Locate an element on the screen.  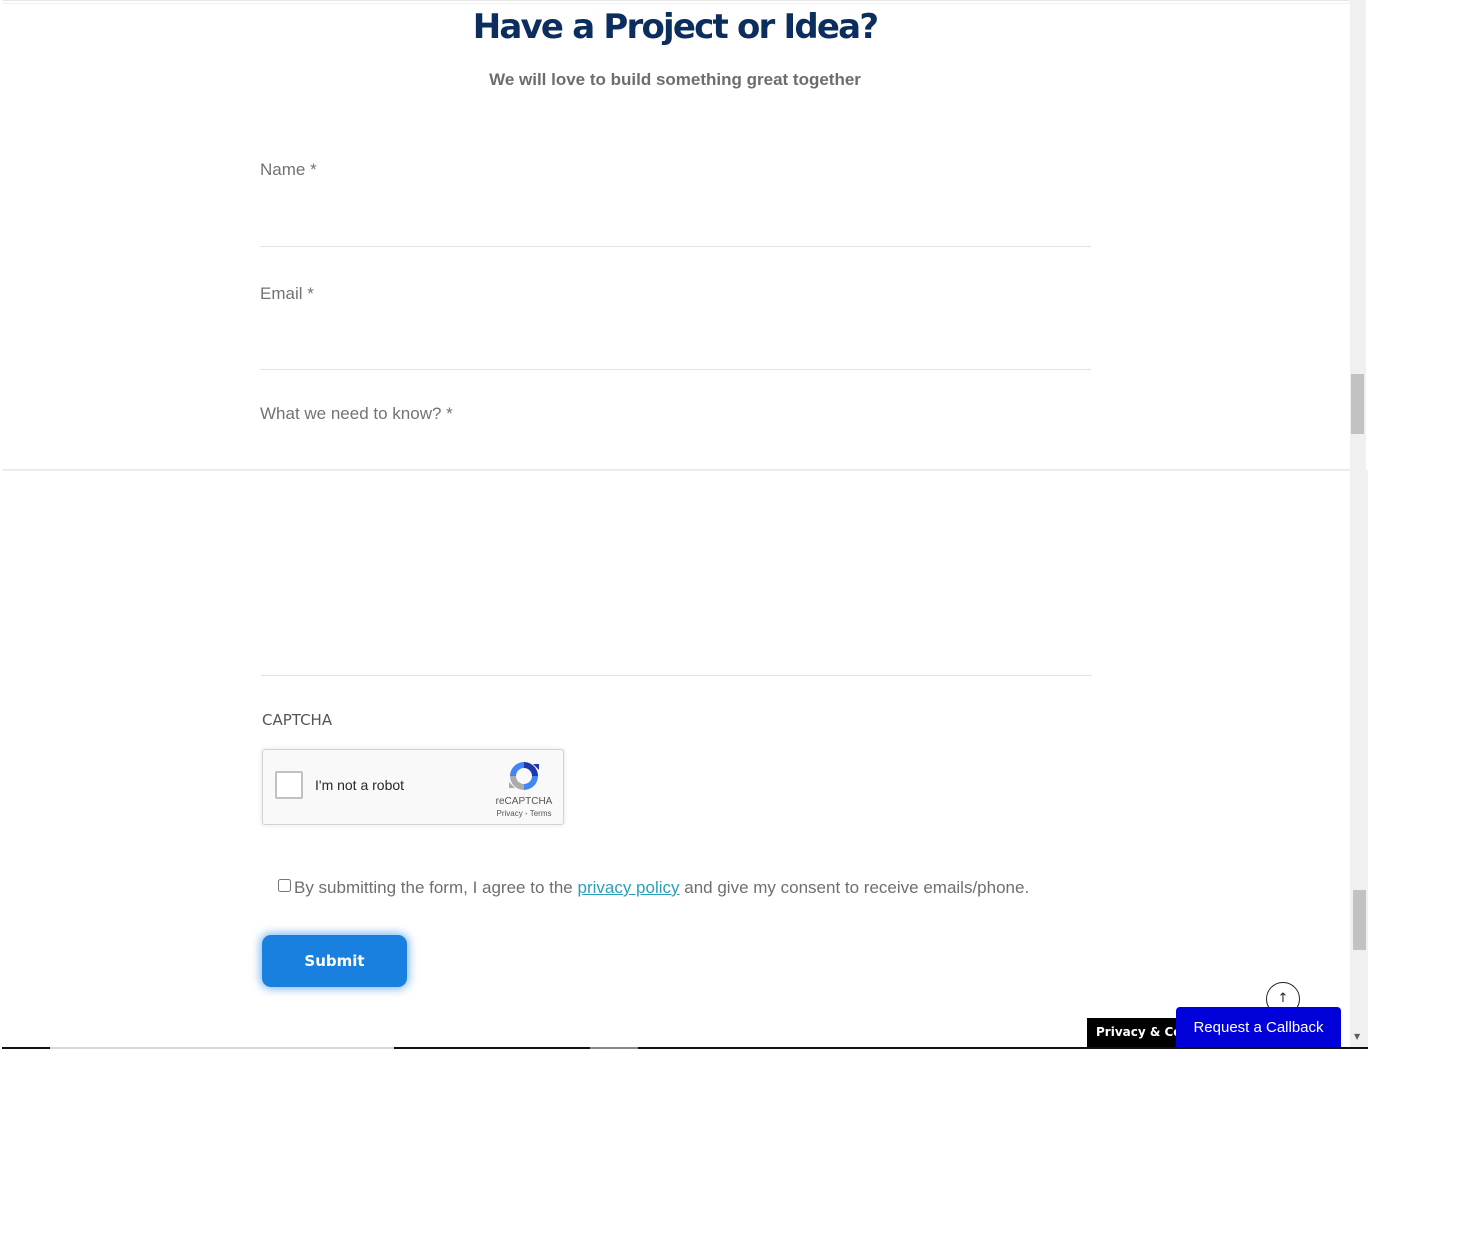
consent-checkbox is located at coordinates (284, 885).